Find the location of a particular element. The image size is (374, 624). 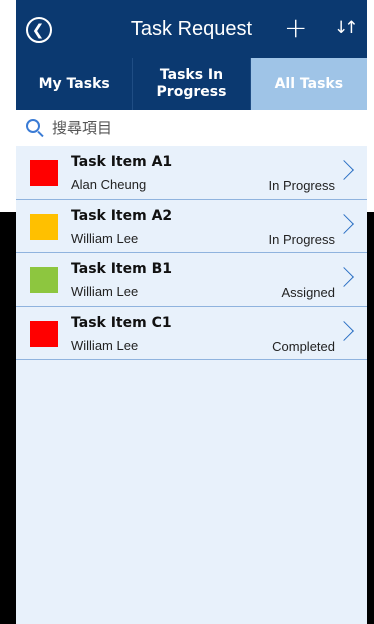

search-icon is located at coordinates (33, 126).